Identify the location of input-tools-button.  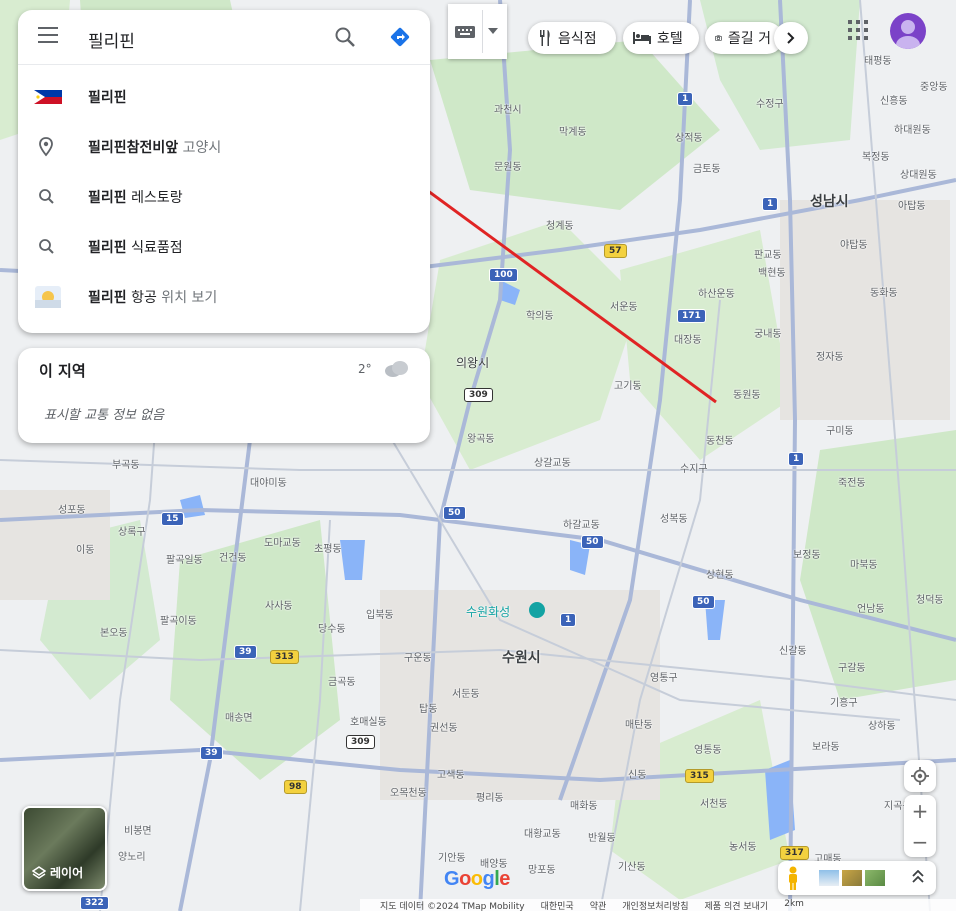
(477, 31).